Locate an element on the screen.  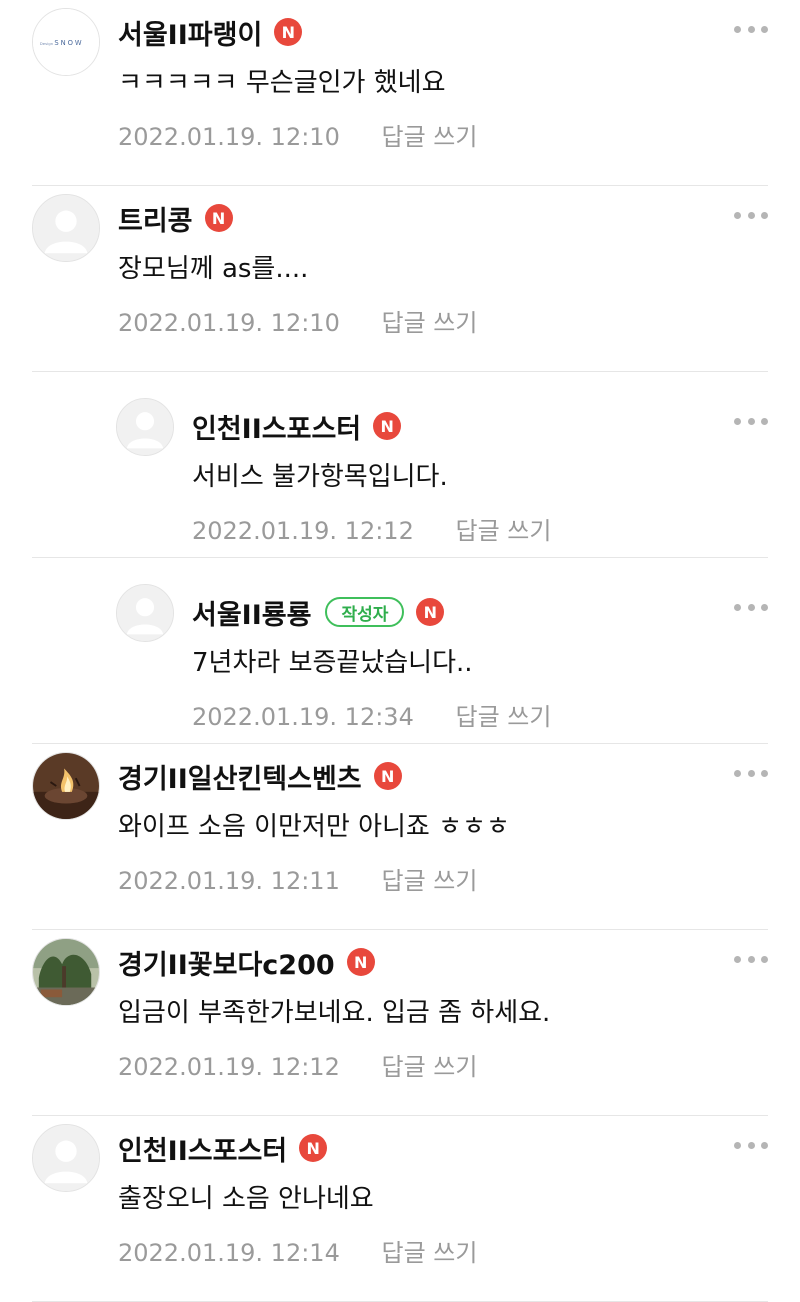
comment-text: 7년차라 보증끝났습니다.. is located at coordinates (332, 663).